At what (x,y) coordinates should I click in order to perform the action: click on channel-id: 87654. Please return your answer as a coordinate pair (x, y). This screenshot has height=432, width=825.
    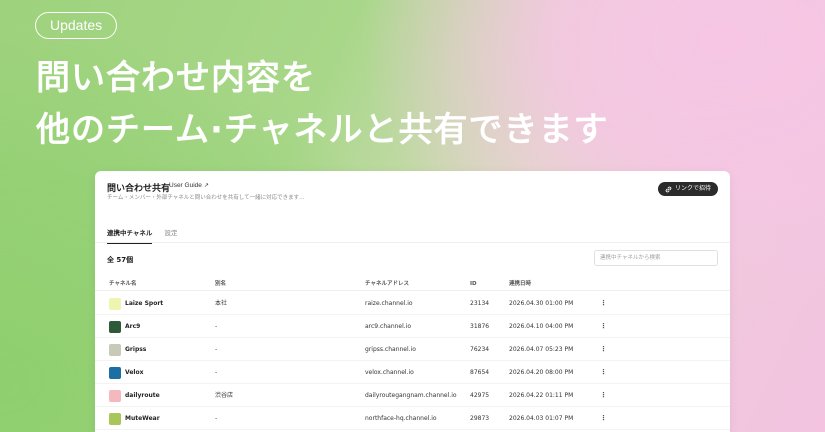
    Looking at the image, I should click on (480, 372).